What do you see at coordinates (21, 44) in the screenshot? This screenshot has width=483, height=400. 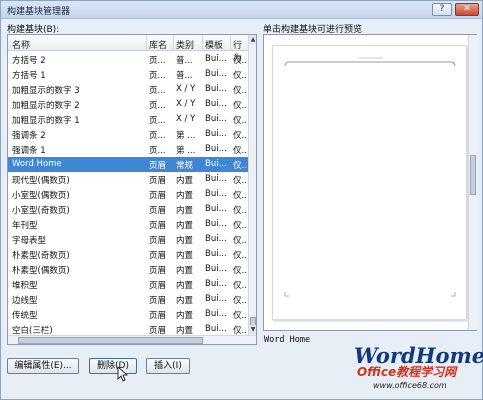 I see `column-header-name: 名称` at bounding box center [21, 44].